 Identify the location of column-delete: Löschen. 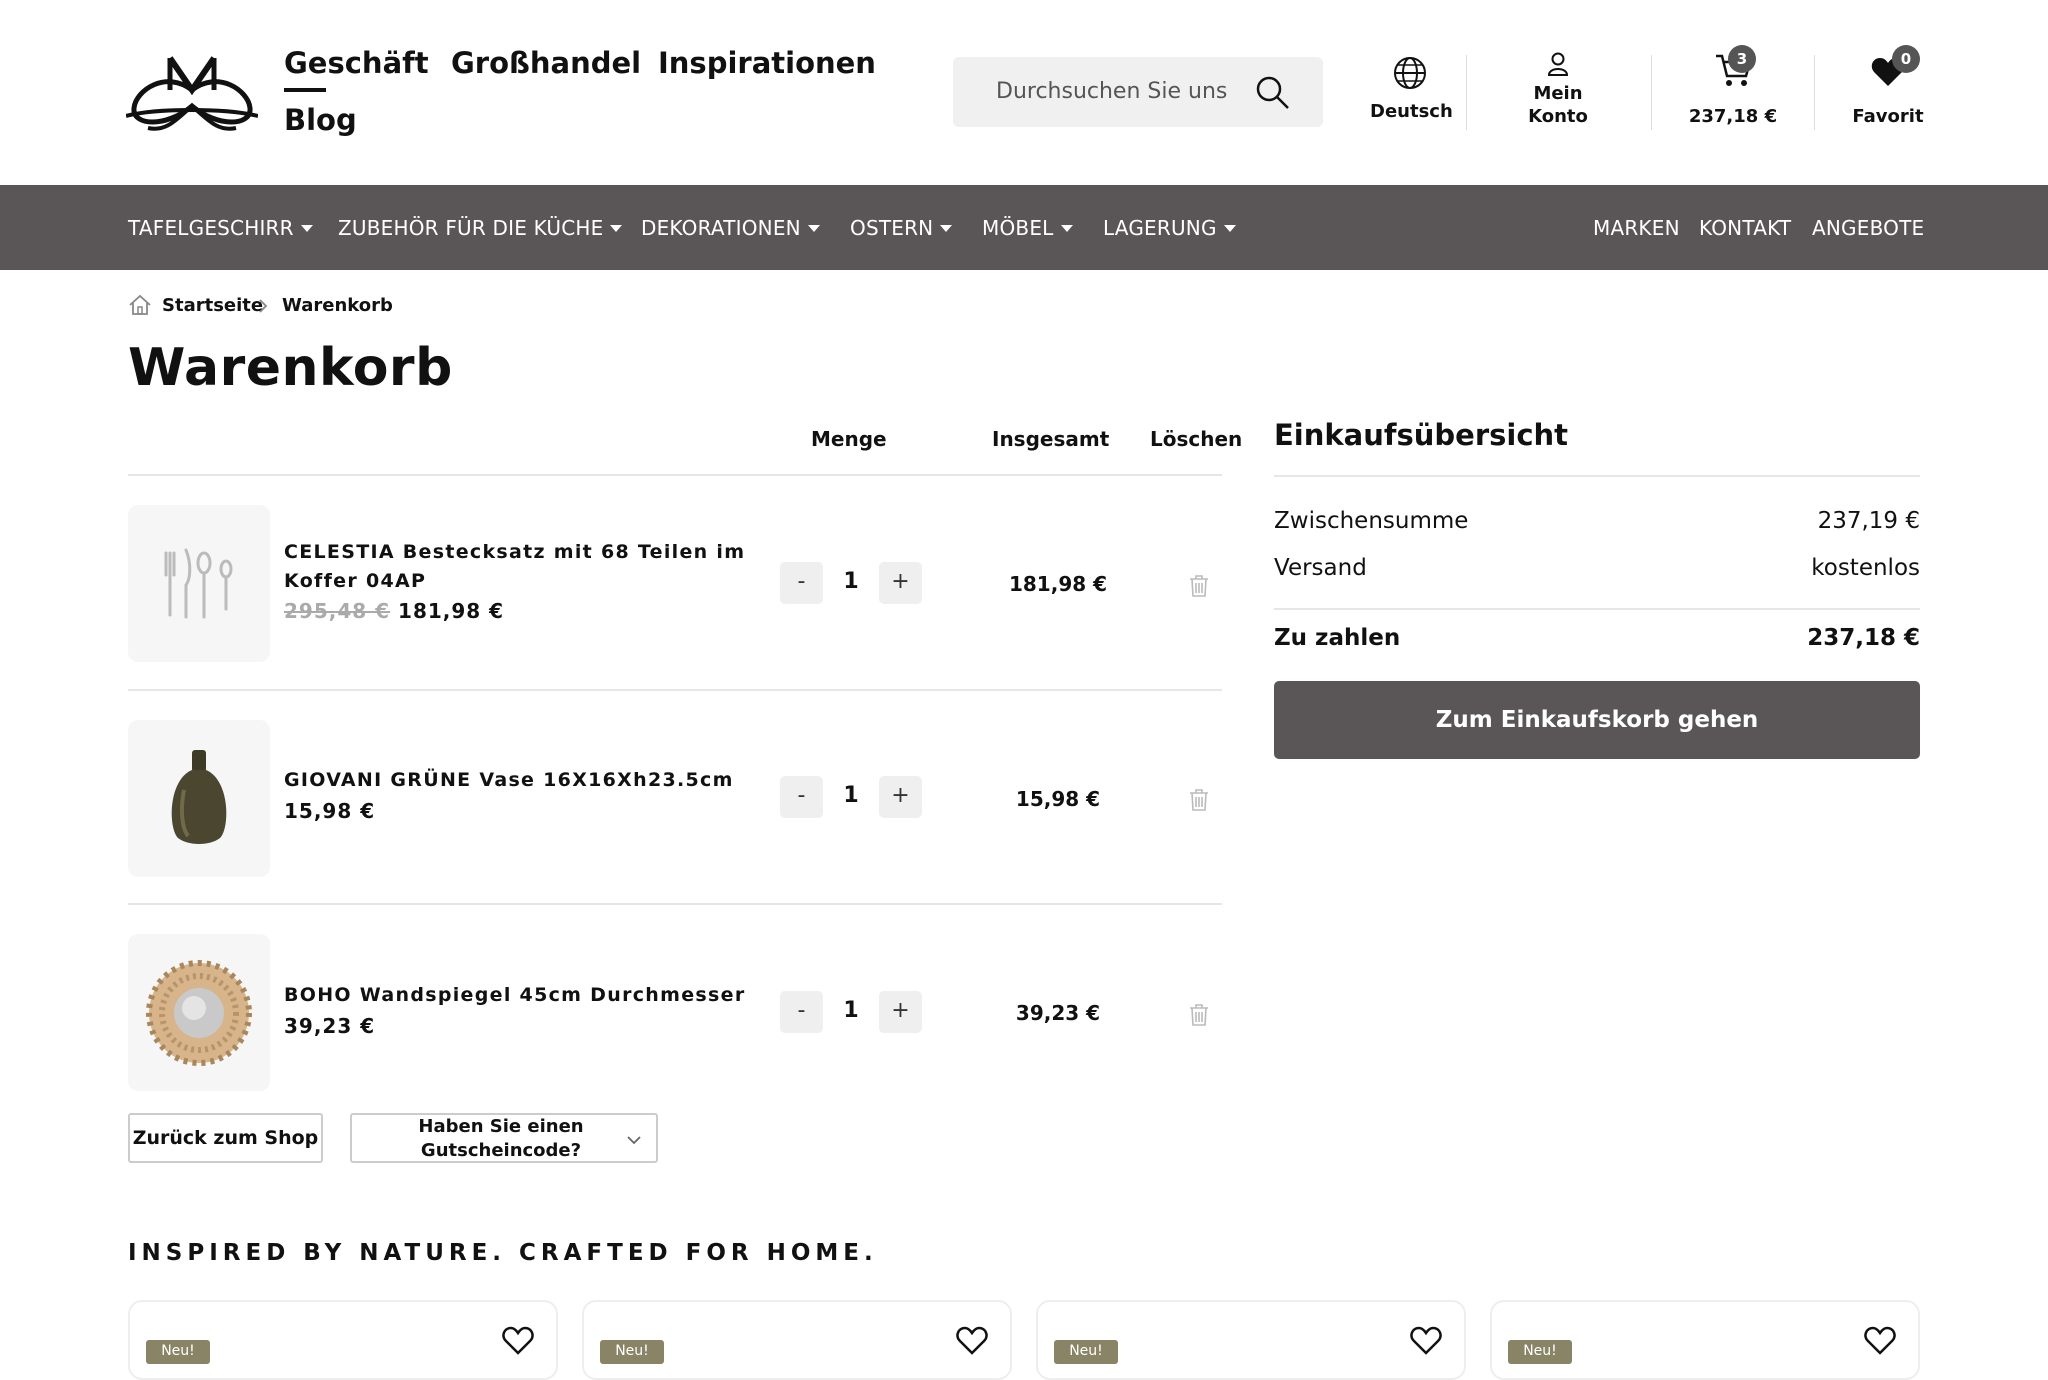
(1196, 439).